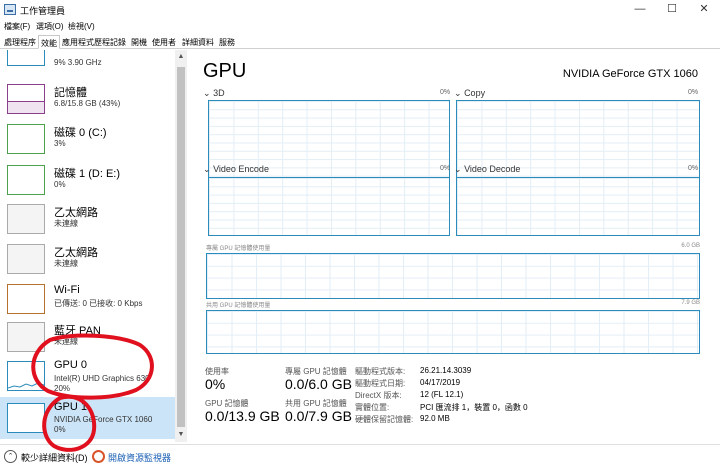  I want to click on sidebar-item-sub: 6.8/15.8 GB (43%), so click(87, 103).